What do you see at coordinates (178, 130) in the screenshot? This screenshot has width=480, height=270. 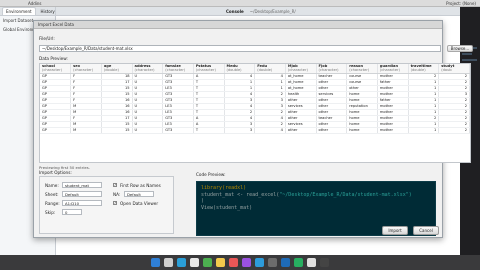 I see `table-cell: GT3` at bounding box center [178, 130].